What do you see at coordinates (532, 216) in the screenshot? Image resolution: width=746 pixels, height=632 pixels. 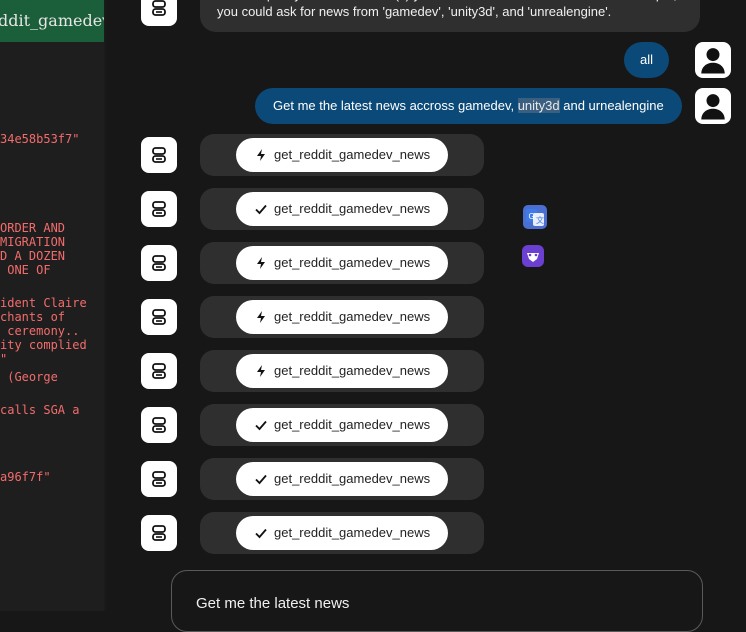 I see `svg-text: G` at bounding box center [532, 216].